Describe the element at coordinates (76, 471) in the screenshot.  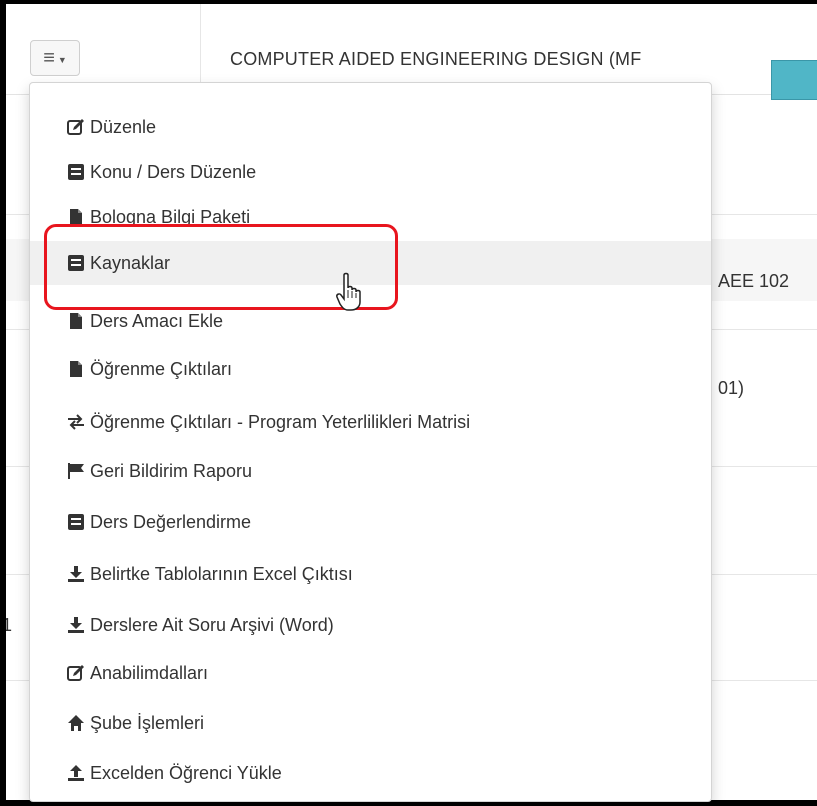
I see `flag-icon` at that location.